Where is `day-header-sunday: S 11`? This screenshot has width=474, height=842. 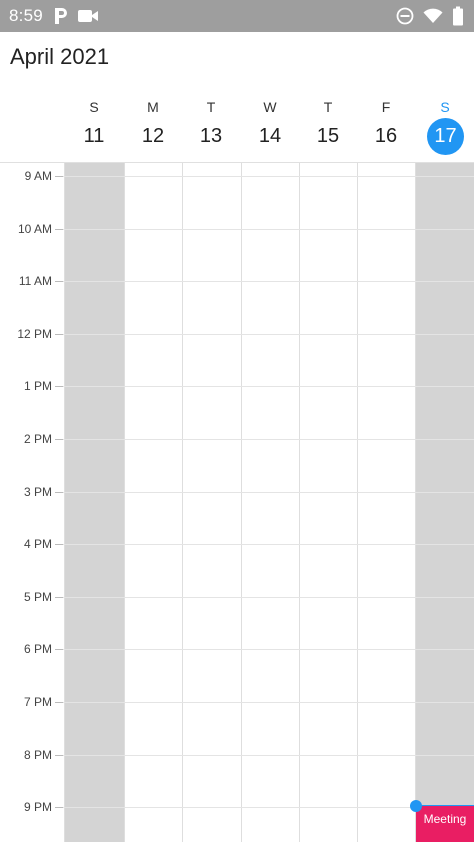
day-header-sunday: S 11 is located at coordinates (94, 126).